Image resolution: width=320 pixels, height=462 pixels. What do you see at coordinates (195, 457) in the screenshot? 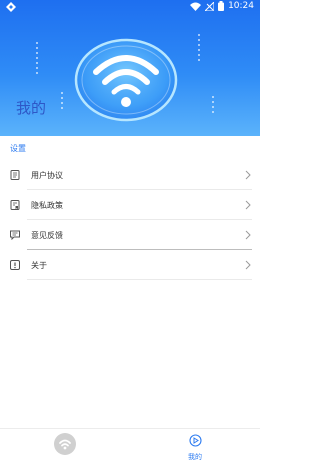
I see `nav-mine-label: 我的` at bounding box center [195, 457].